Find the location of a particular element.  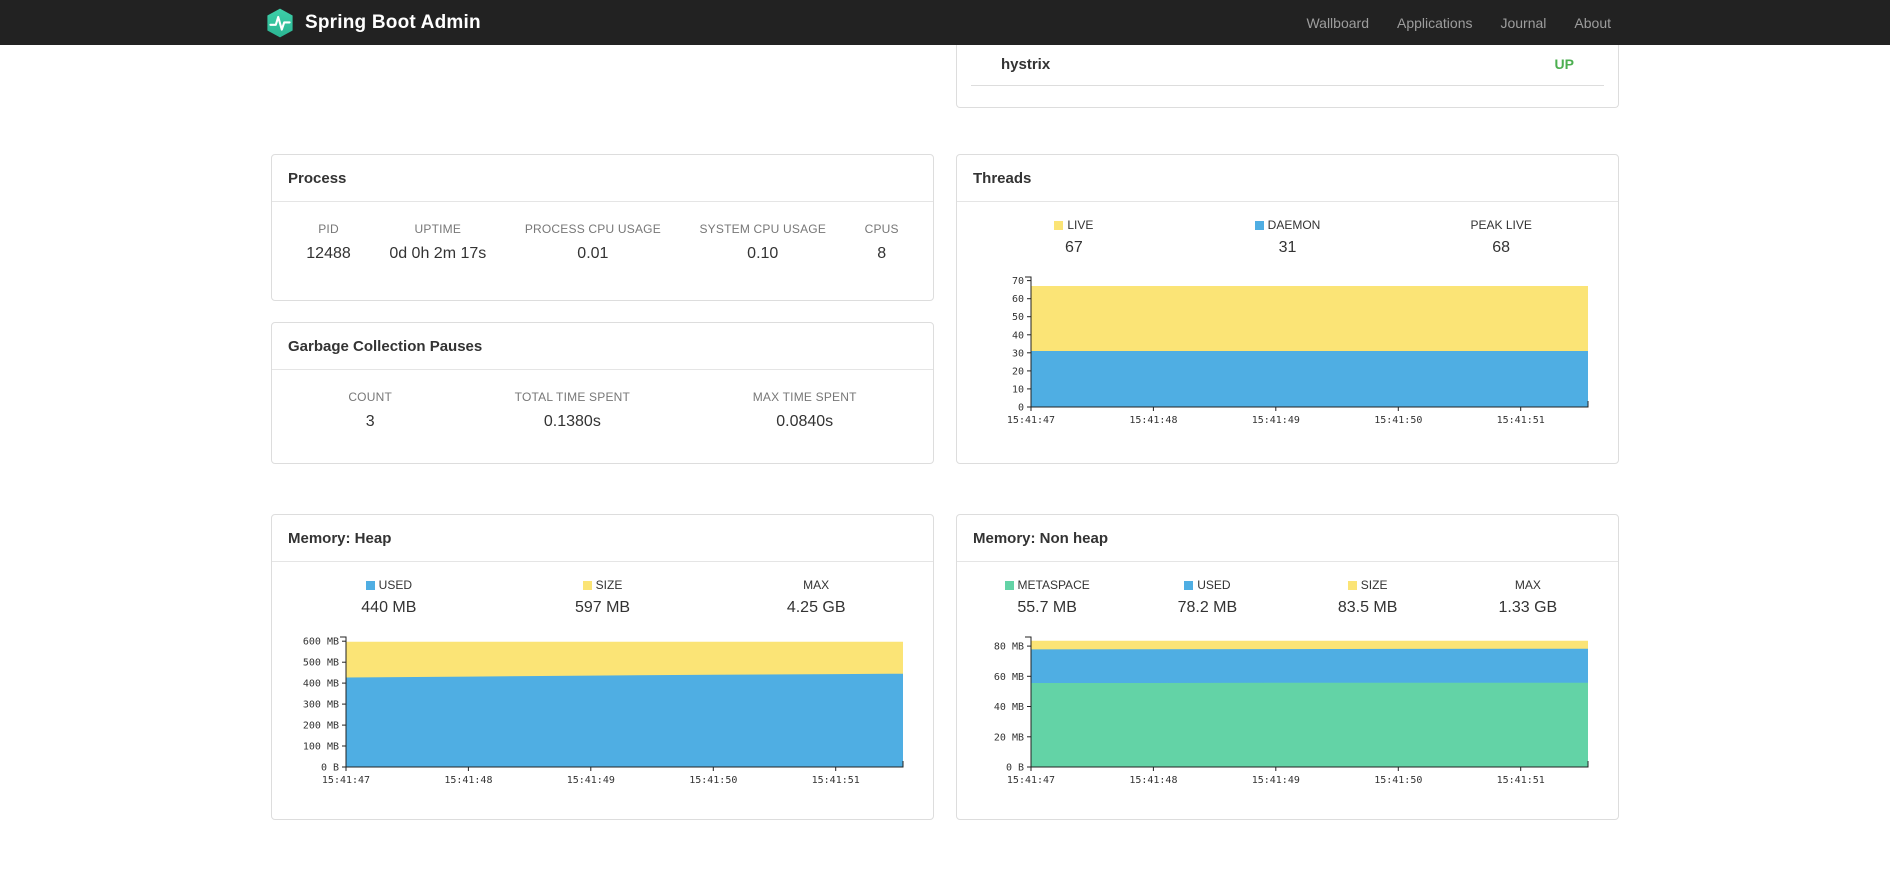

legend-label: METASPACE is located at coordinates (1047, 585).